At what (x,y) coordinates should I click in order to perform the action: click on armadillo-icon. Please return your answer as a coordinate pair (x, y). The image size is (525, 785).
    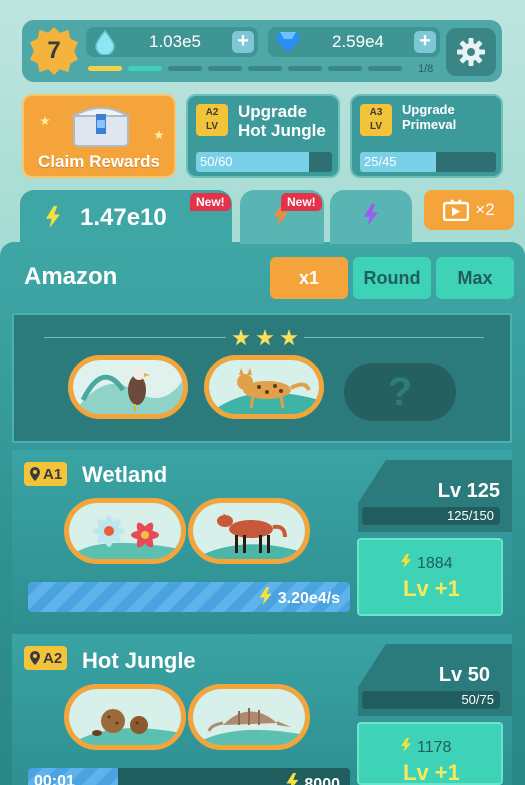
    Looking at the image, I should click on (249, 717).